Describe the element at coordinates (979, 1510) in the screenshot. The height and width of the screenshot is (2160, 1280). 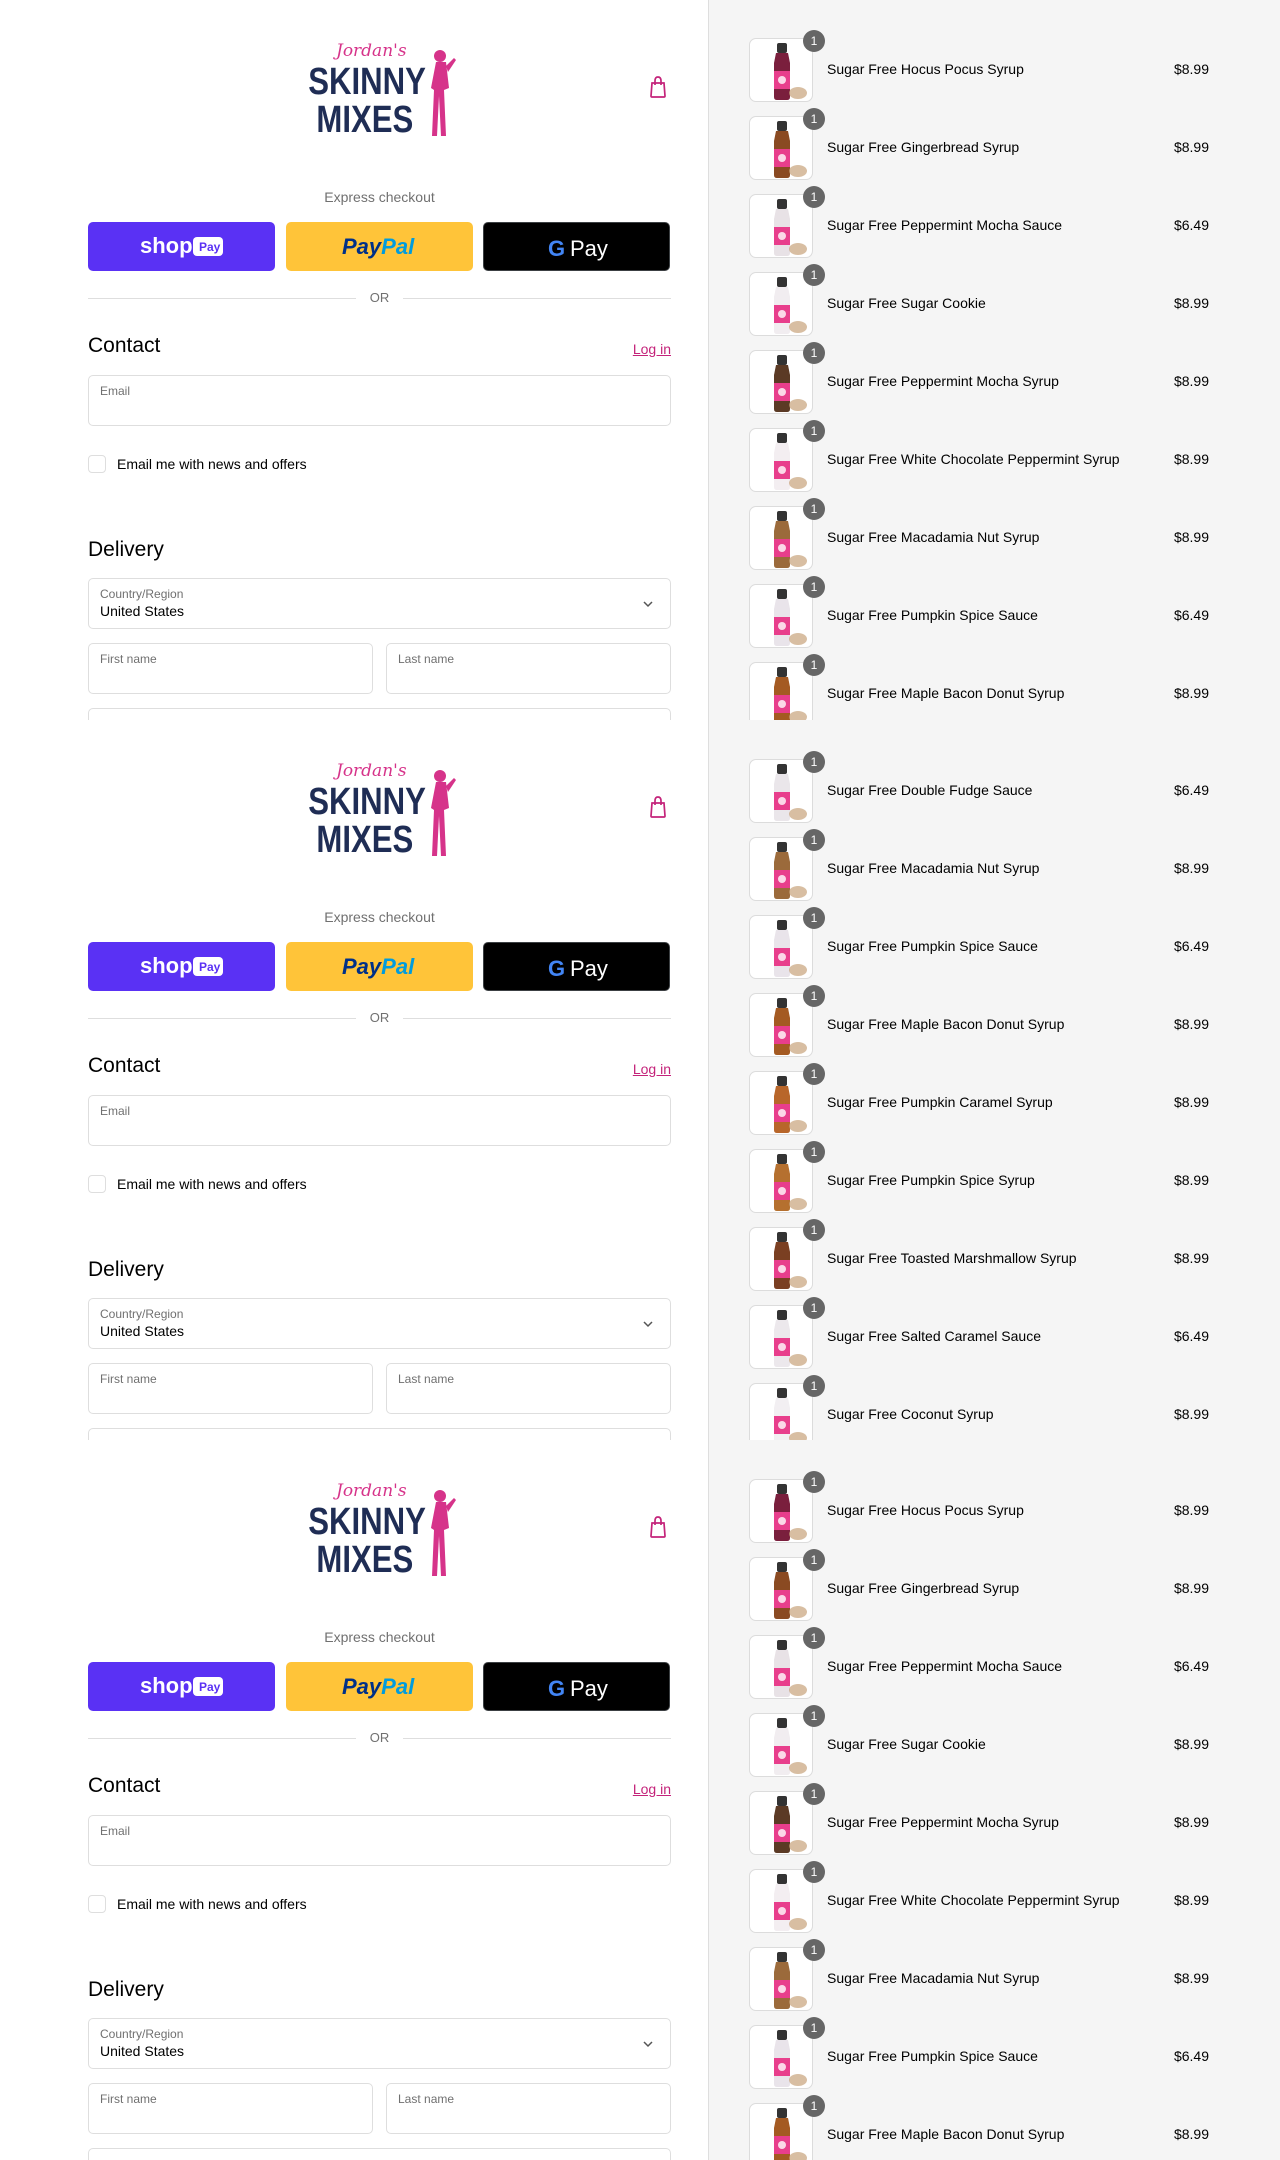
I see `order-line-item: 1 Sugar Free Hocus Pocus Syrup $8.99` at that location.